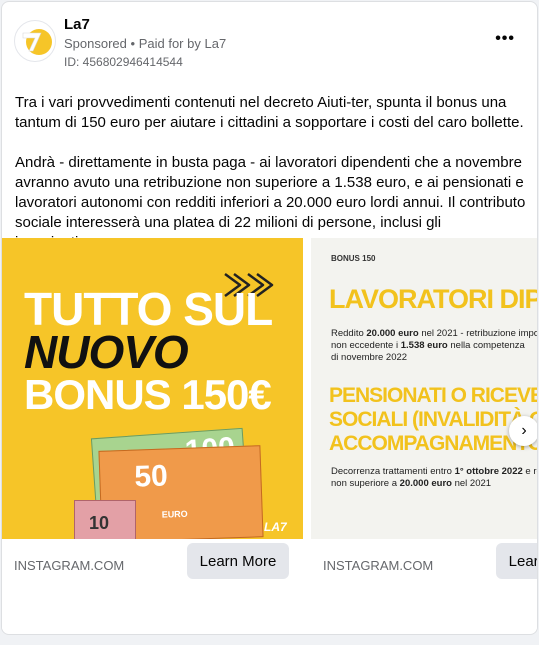 This screenshot has width=539, height=645. Describe the element at coordinates (151, 476) in the screenshot. I see `banknote-50-value: 50` at that location.